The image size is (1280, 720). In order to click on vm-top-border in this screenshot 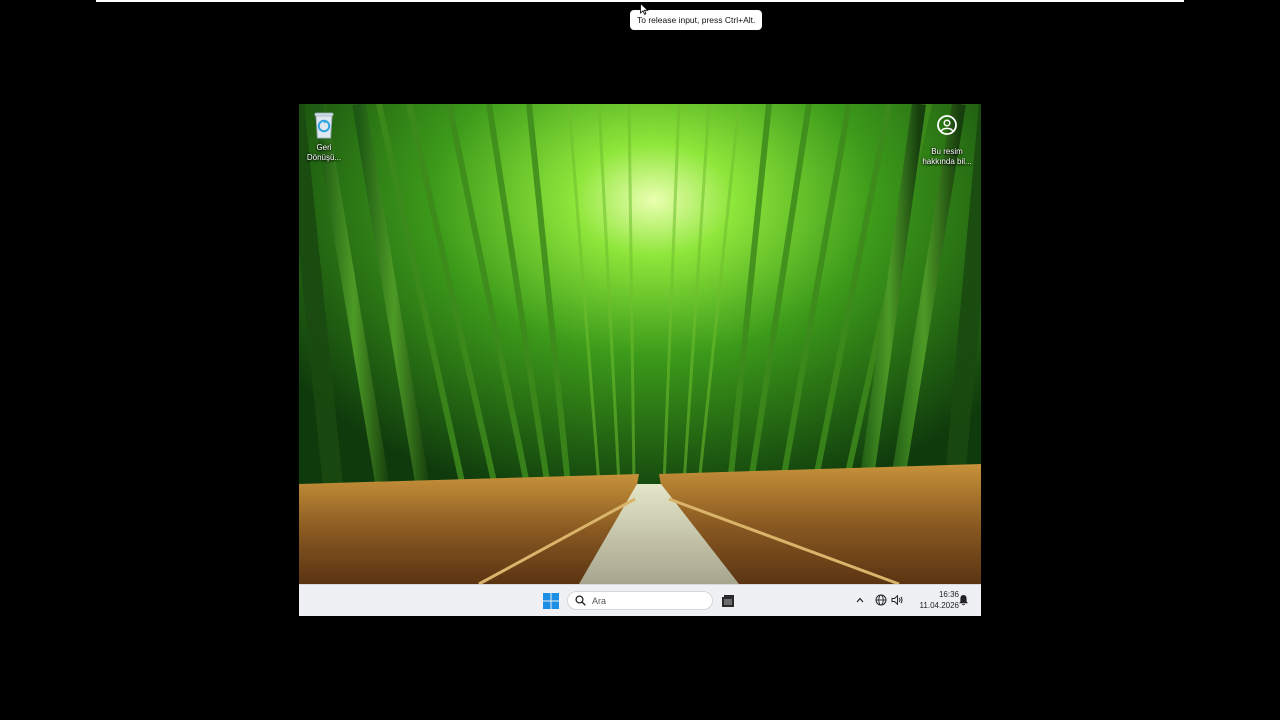, I will do `click(640, 1)`.